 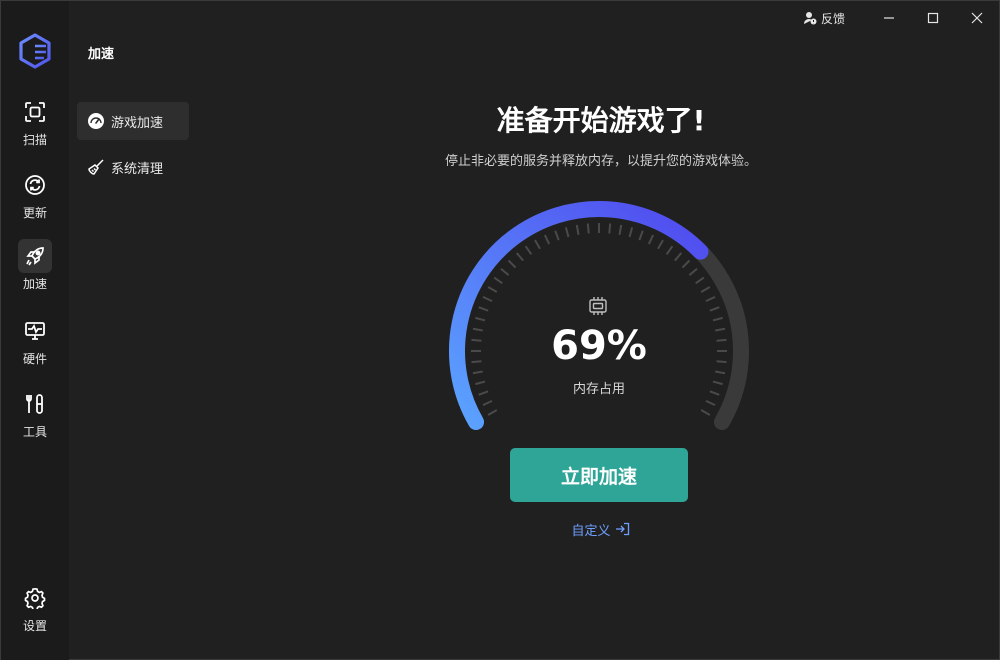 What do you see at coordinates (598, 306) in the screenshot?
I see `memory-chip-icon` at bounding box center [598, 306].